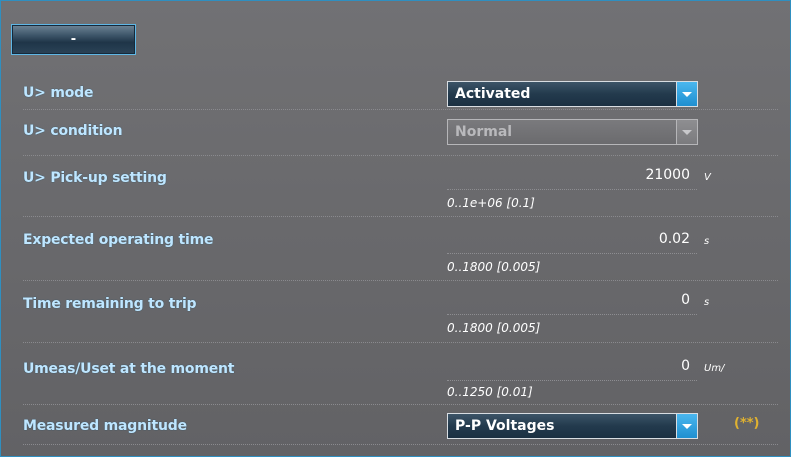  I want to click on condition-select-value: Normal, so click(484, 132).